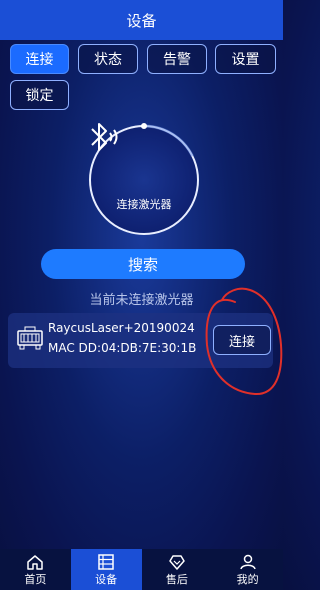  I want to click on tab-connect: 连接, so click(39, 59).